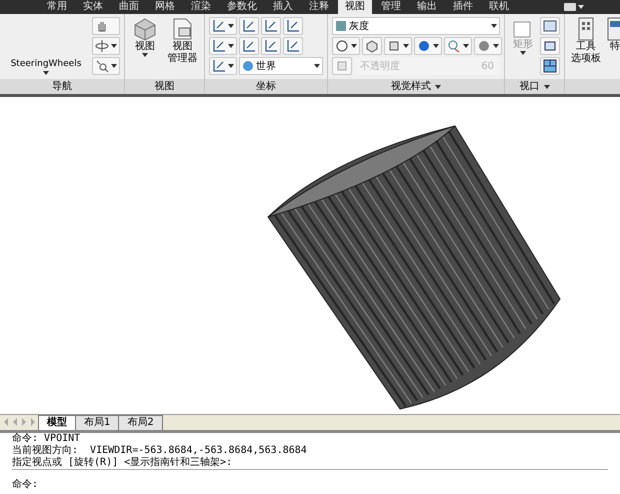 The width and height of the screenshot is (620, 494). I want to click on ribbon-tab: 渲染, so click(201, 7).